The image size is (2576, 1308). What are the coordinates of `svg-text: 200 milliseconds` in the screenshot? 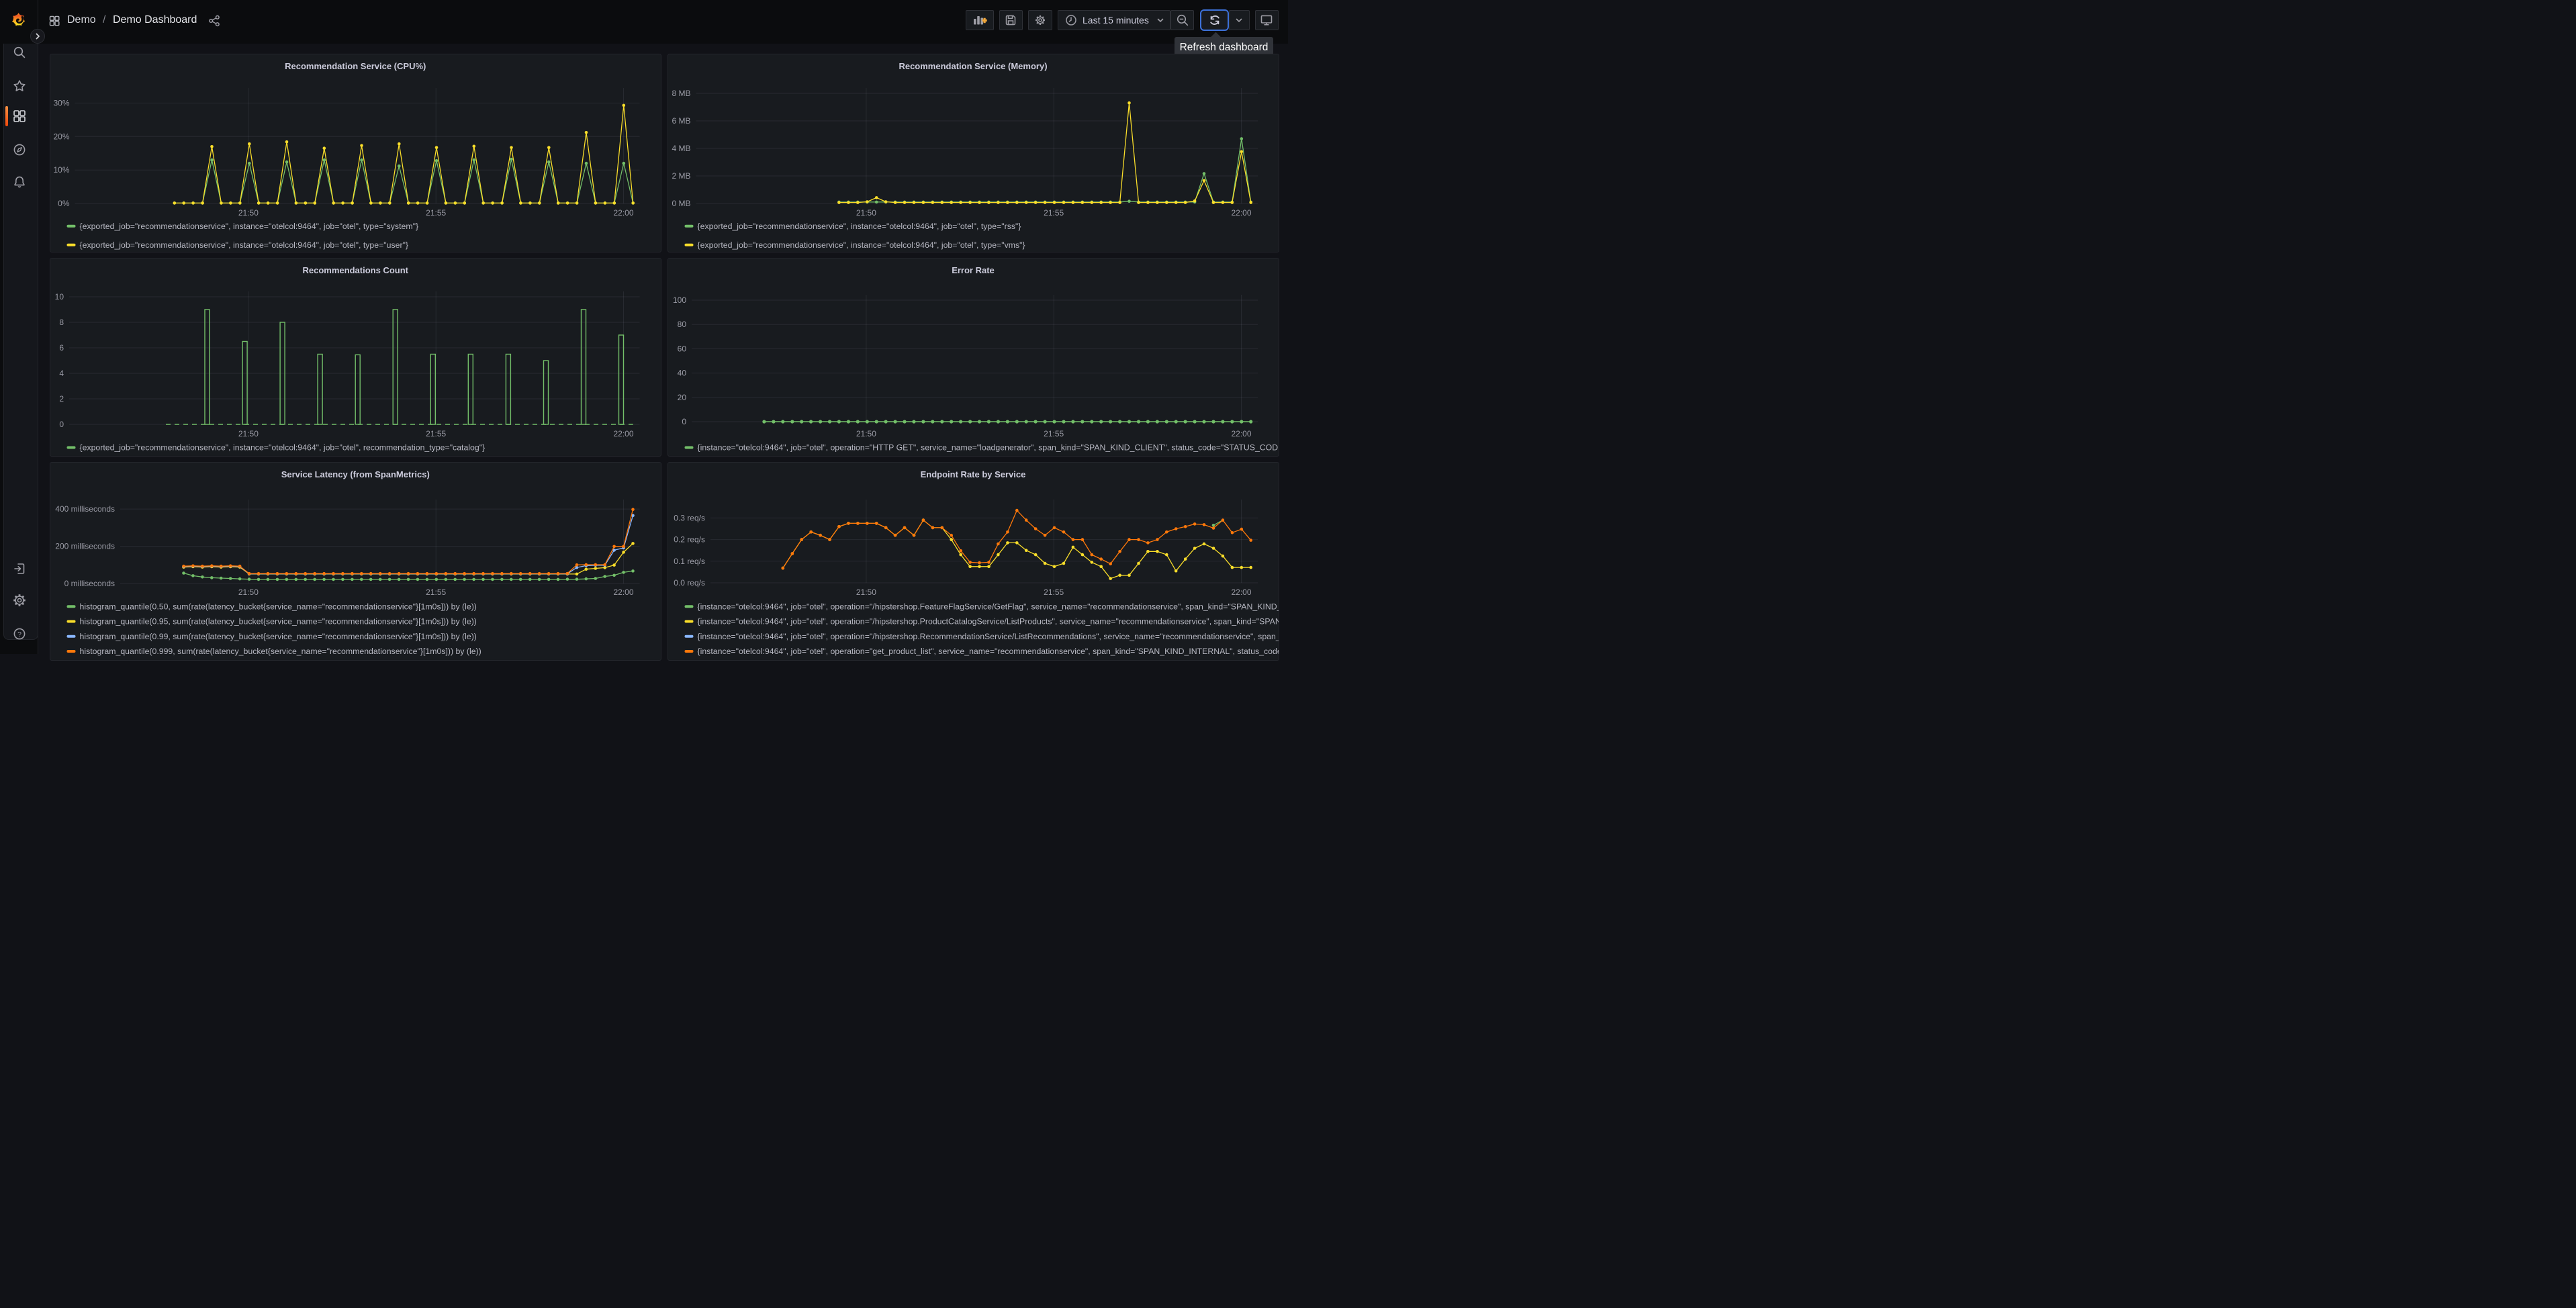 It's located at (85, 547).